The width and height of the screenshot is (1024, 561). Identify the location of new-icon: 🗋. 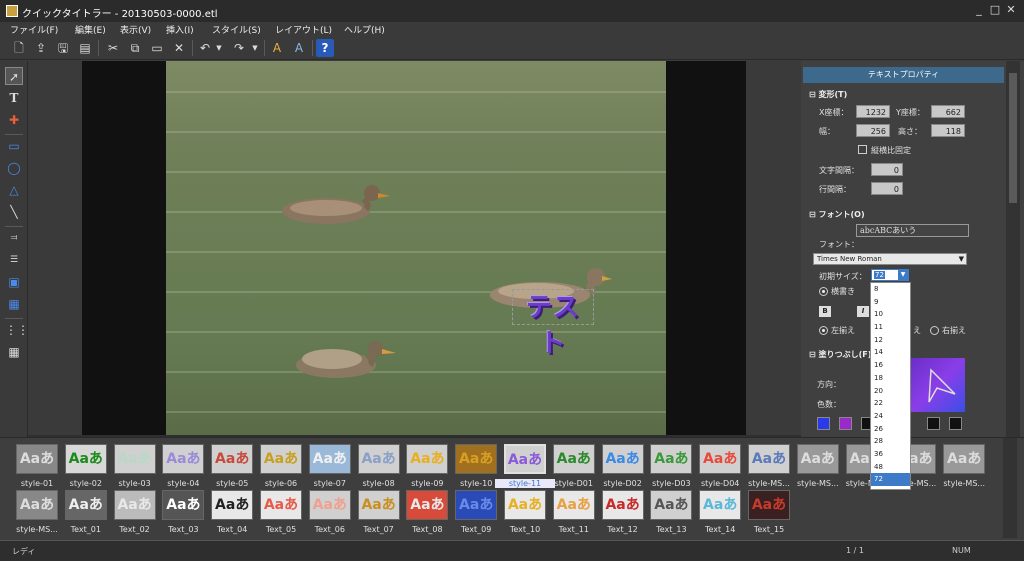
(19, 48).